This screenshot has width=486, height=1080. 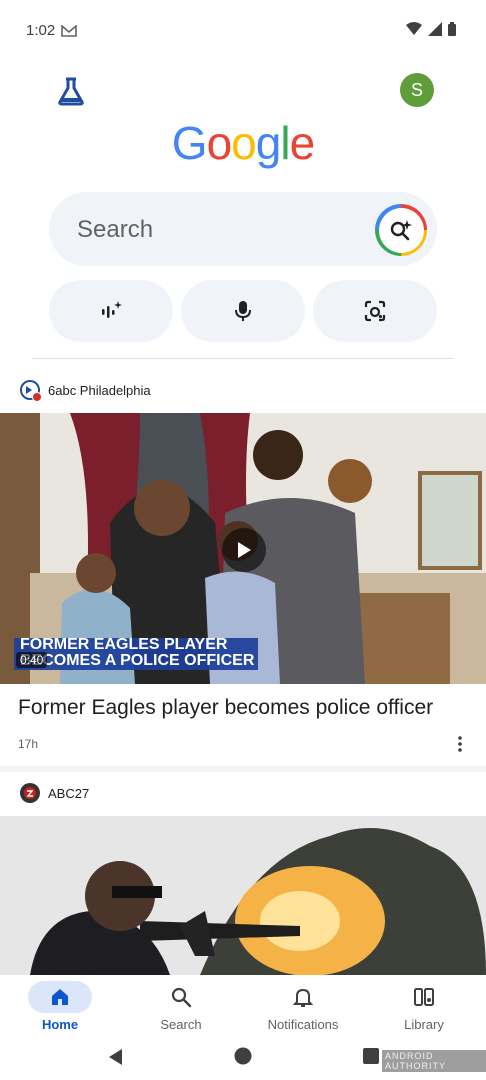 I want to click on home-icon, so click(x=60, y=997).